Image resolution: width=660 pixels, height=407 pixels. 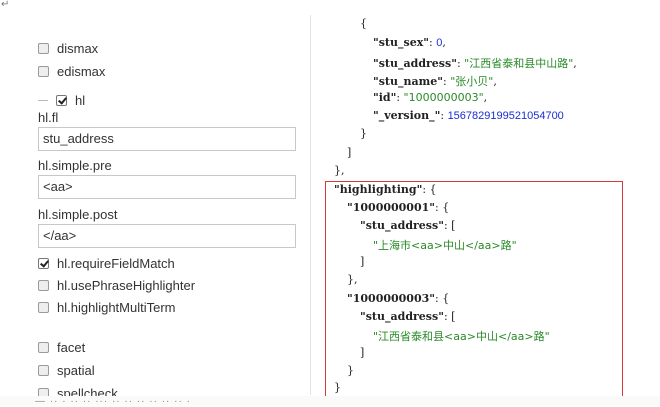 I want to click on json-key: "stu_address", so click(x=415, y=63).